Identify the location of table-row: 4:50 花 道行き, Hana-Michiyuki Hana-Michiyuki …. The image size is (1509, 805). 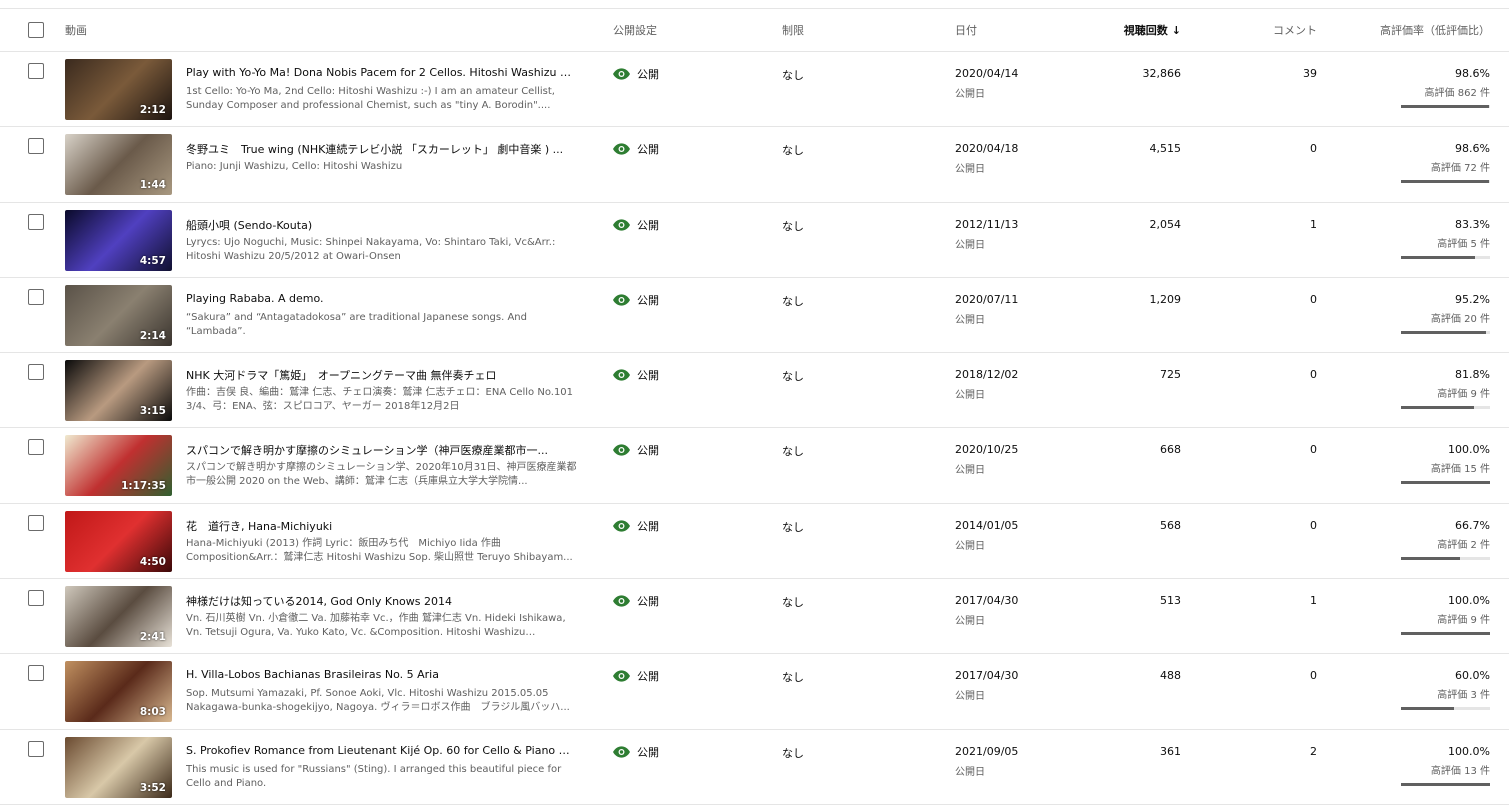
(754, 542).